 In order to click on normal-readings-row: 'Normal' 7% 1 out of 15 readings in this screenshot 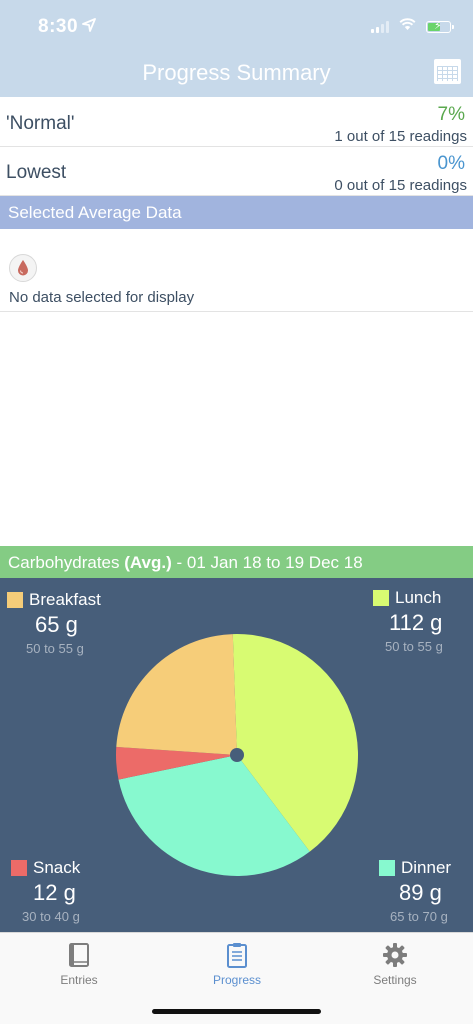, I will do `click(236, 123)`.